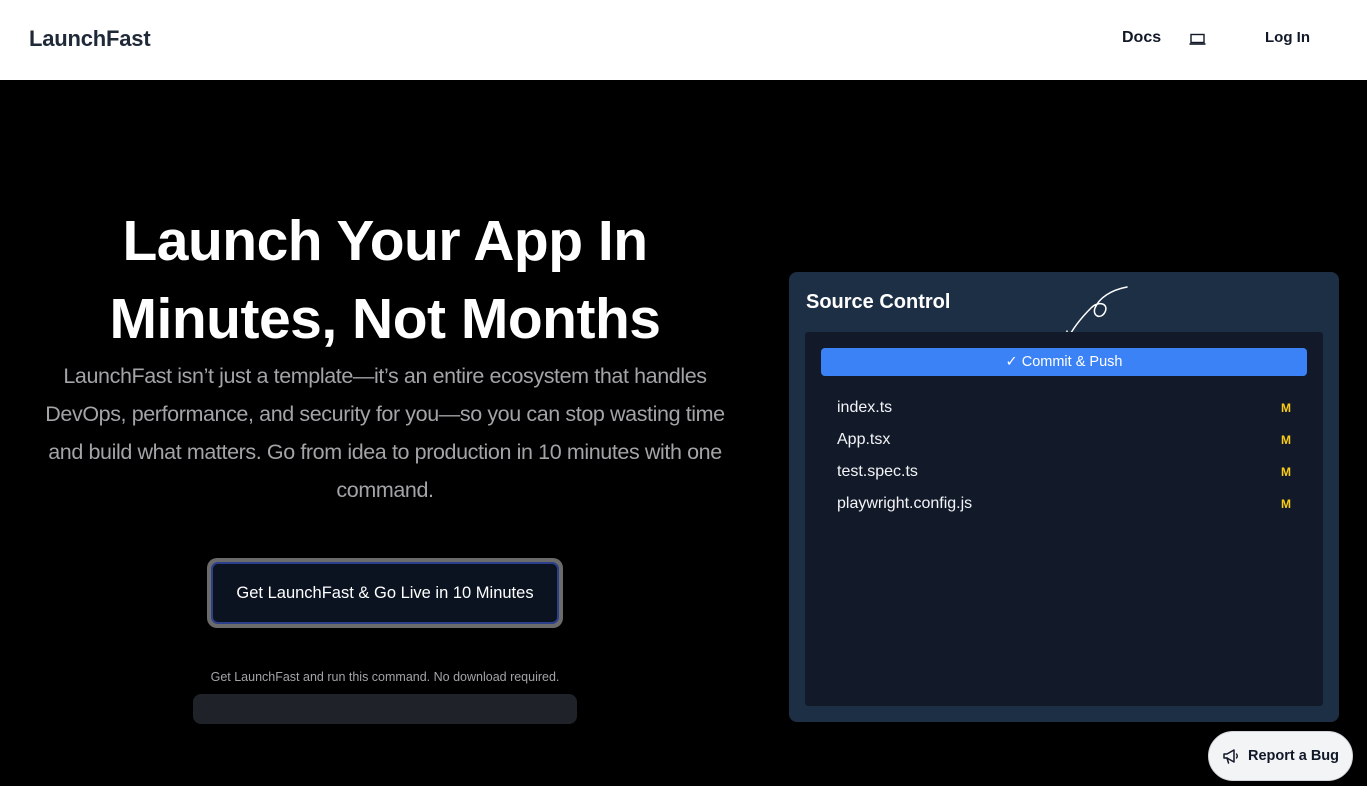 The height and width of the screenshot is (786, 1367). Describe the element at coordinates (1197, 39) in the screenshot. I see `laptop-icon` at that location.